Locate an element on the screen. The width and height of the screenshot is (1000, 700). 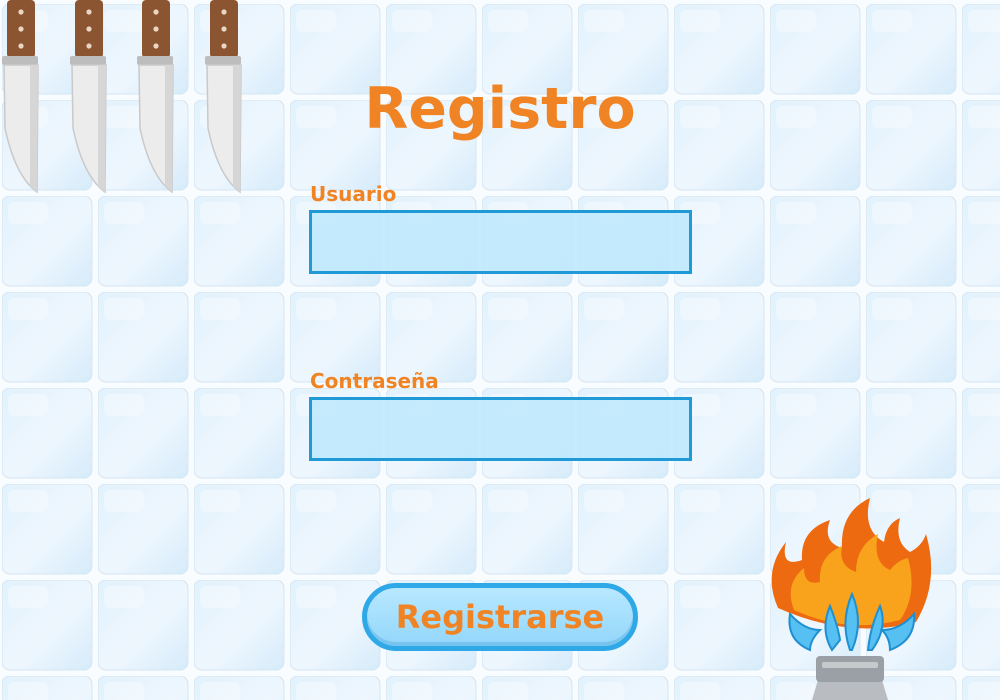
page-title: Registro is located at coordinates (500, 109).